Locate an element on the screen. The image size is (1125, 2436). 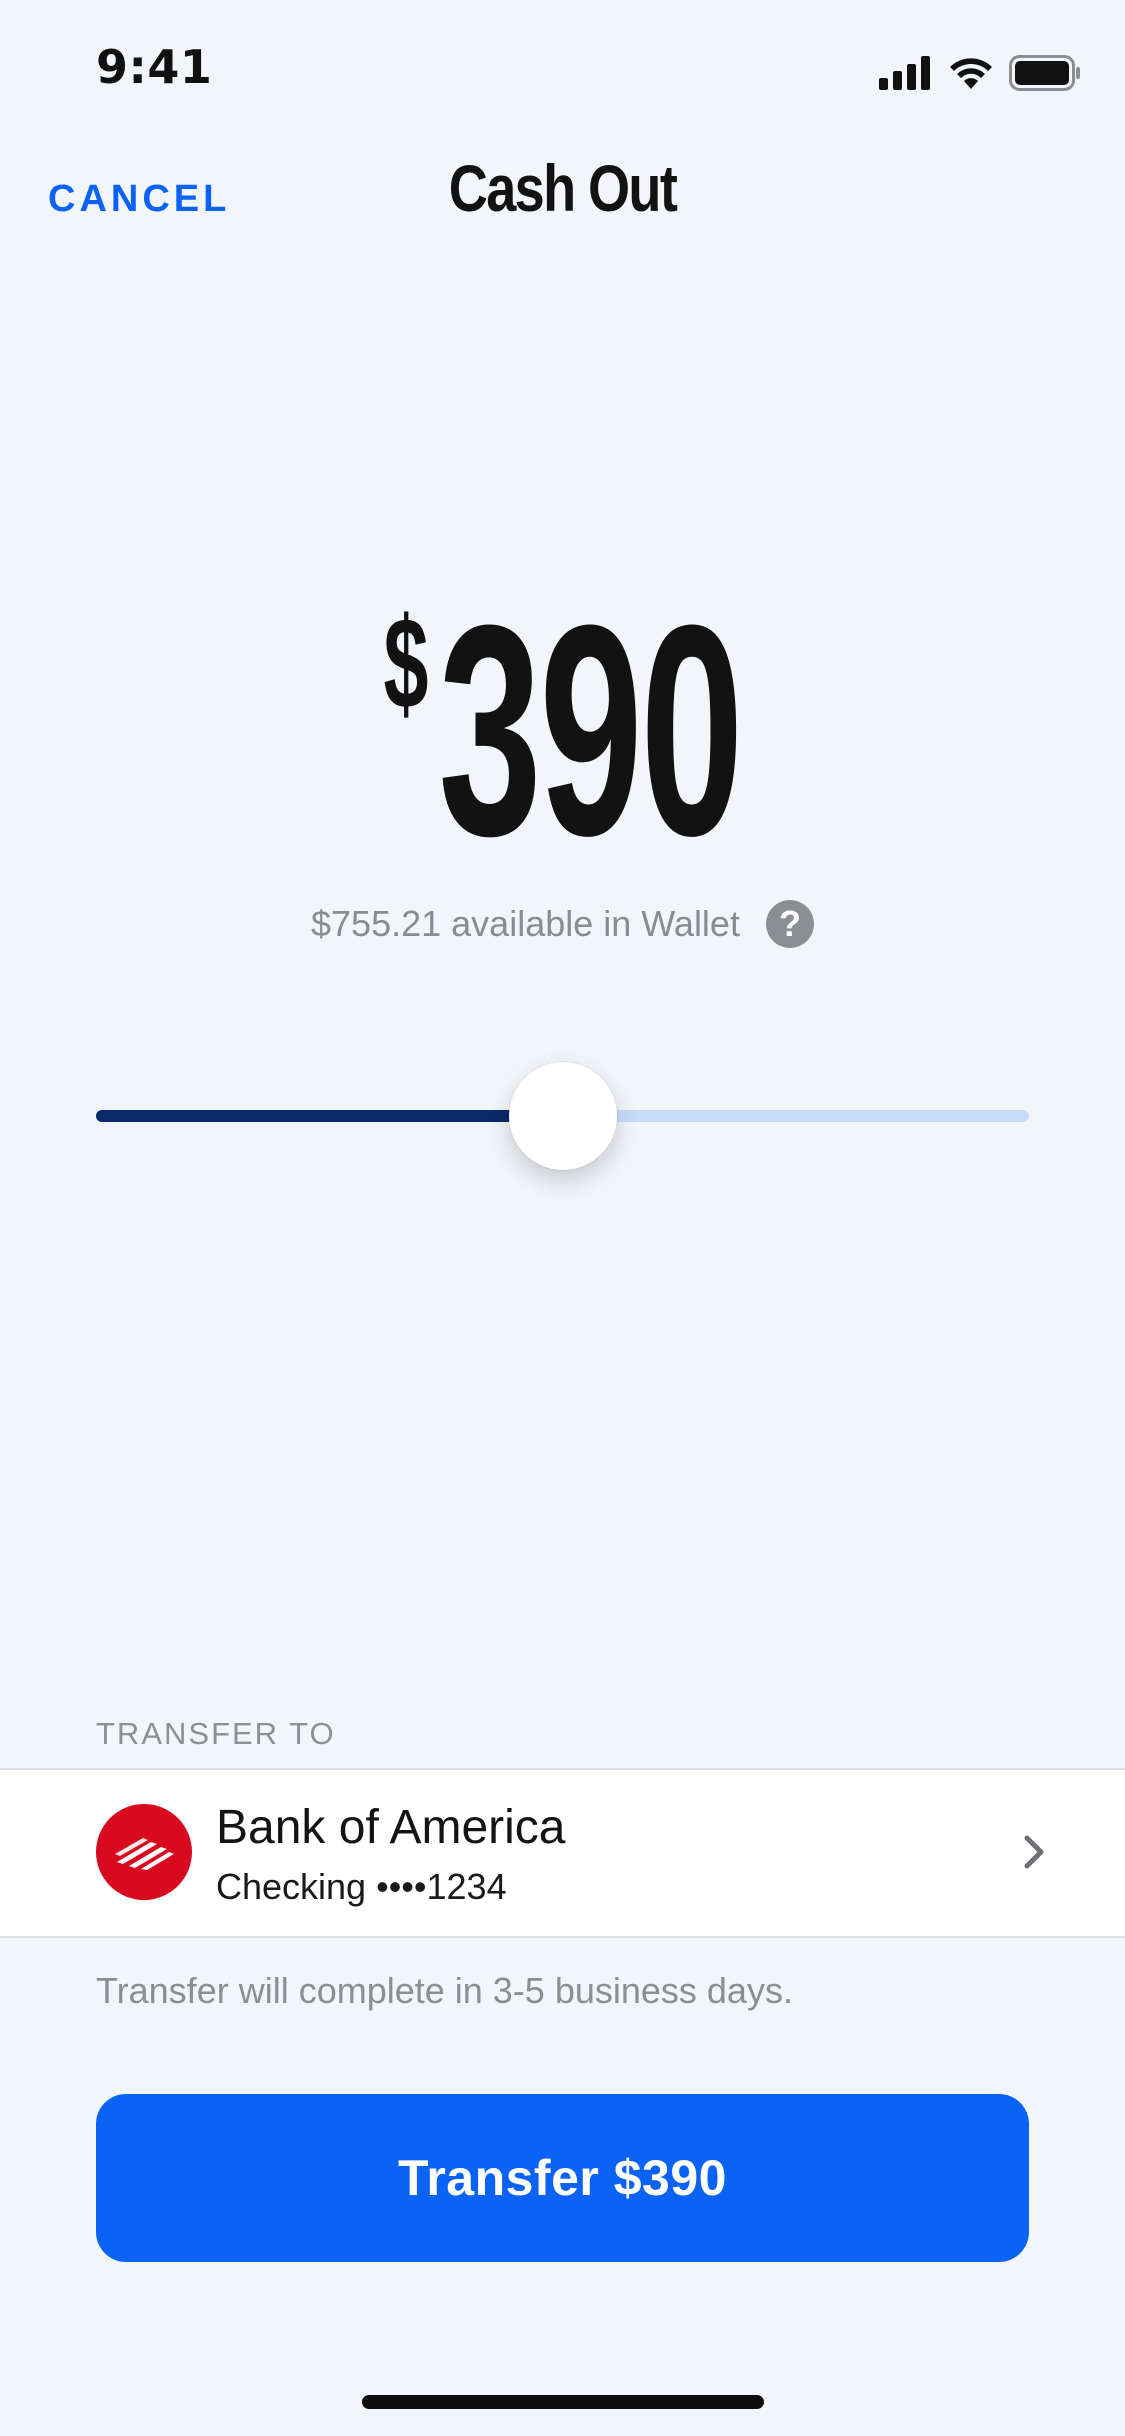
bank-of-america-logo-icon is located at coordinates (144, 1852).